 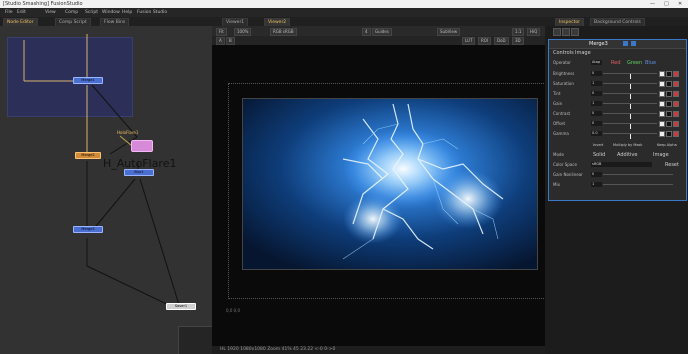 I want to click on option-multiply-mask: Multiply by Mask, so click(x=627, y=145).